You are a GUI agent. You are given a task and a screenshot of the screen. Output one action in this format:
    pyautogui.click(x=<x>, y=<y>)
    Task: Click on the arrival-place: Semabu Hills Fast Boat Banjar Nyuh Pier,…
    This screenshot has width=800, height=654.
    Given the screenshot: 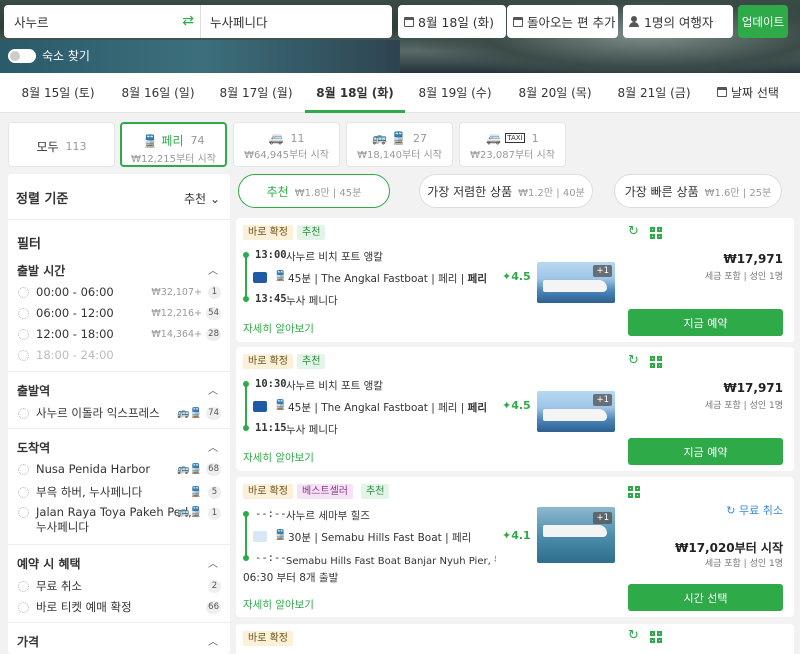 What is the action you would take?
    pyautogui.click(x=391, y=561)
    